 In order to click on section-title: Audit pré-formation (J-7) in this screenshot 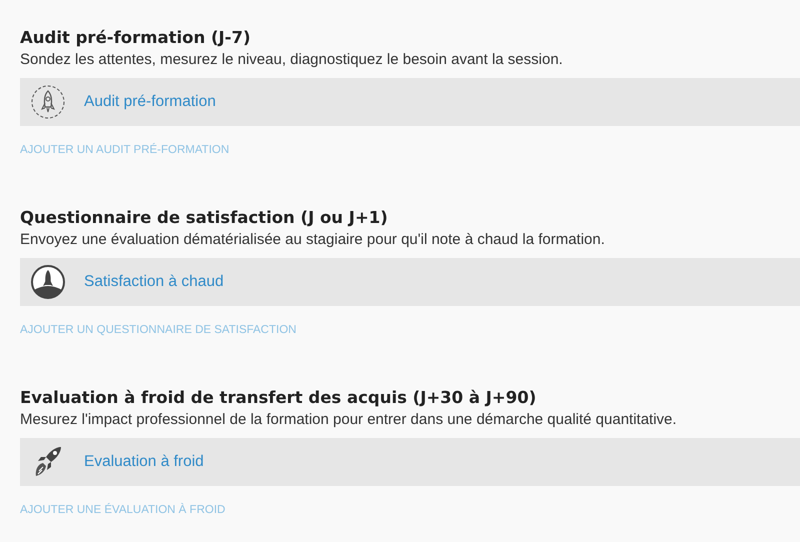, I will do `click(136, 37)`.